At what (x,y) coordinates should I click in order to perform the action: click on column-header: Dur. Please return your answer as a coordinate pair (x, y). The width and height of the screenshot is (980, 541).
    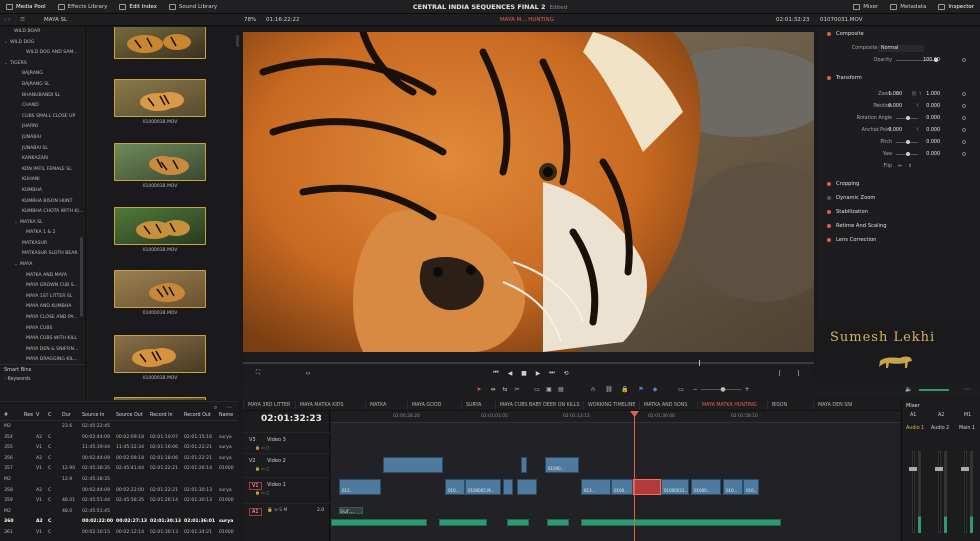
    Looking at the image, I should click on (66, 415).